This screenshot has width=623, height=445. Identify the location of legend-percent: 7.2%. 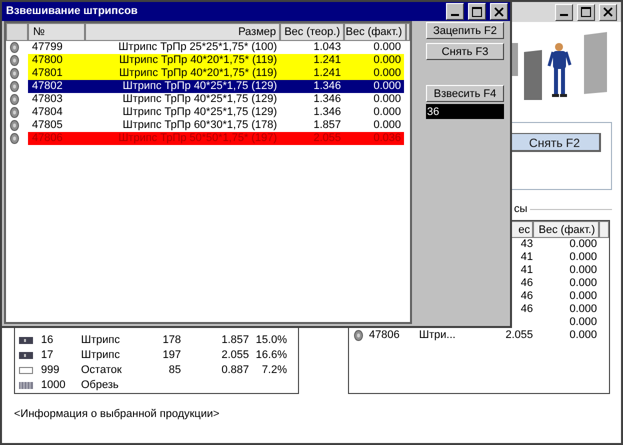
(274, 370).